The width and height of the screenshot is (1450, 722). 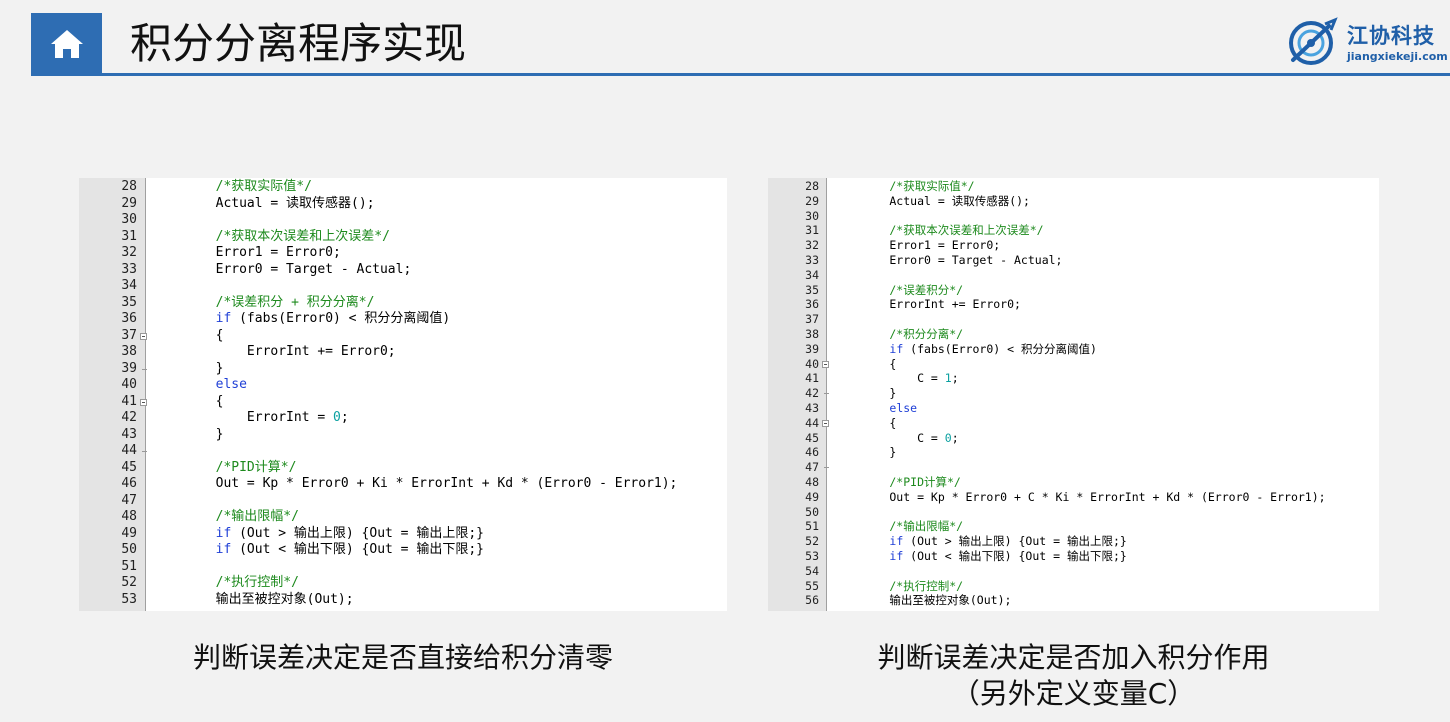 What do you see at coordinates (1073, 275) in the screenshot?
I see `code-line: 34` at bounding box center [1073, 275].